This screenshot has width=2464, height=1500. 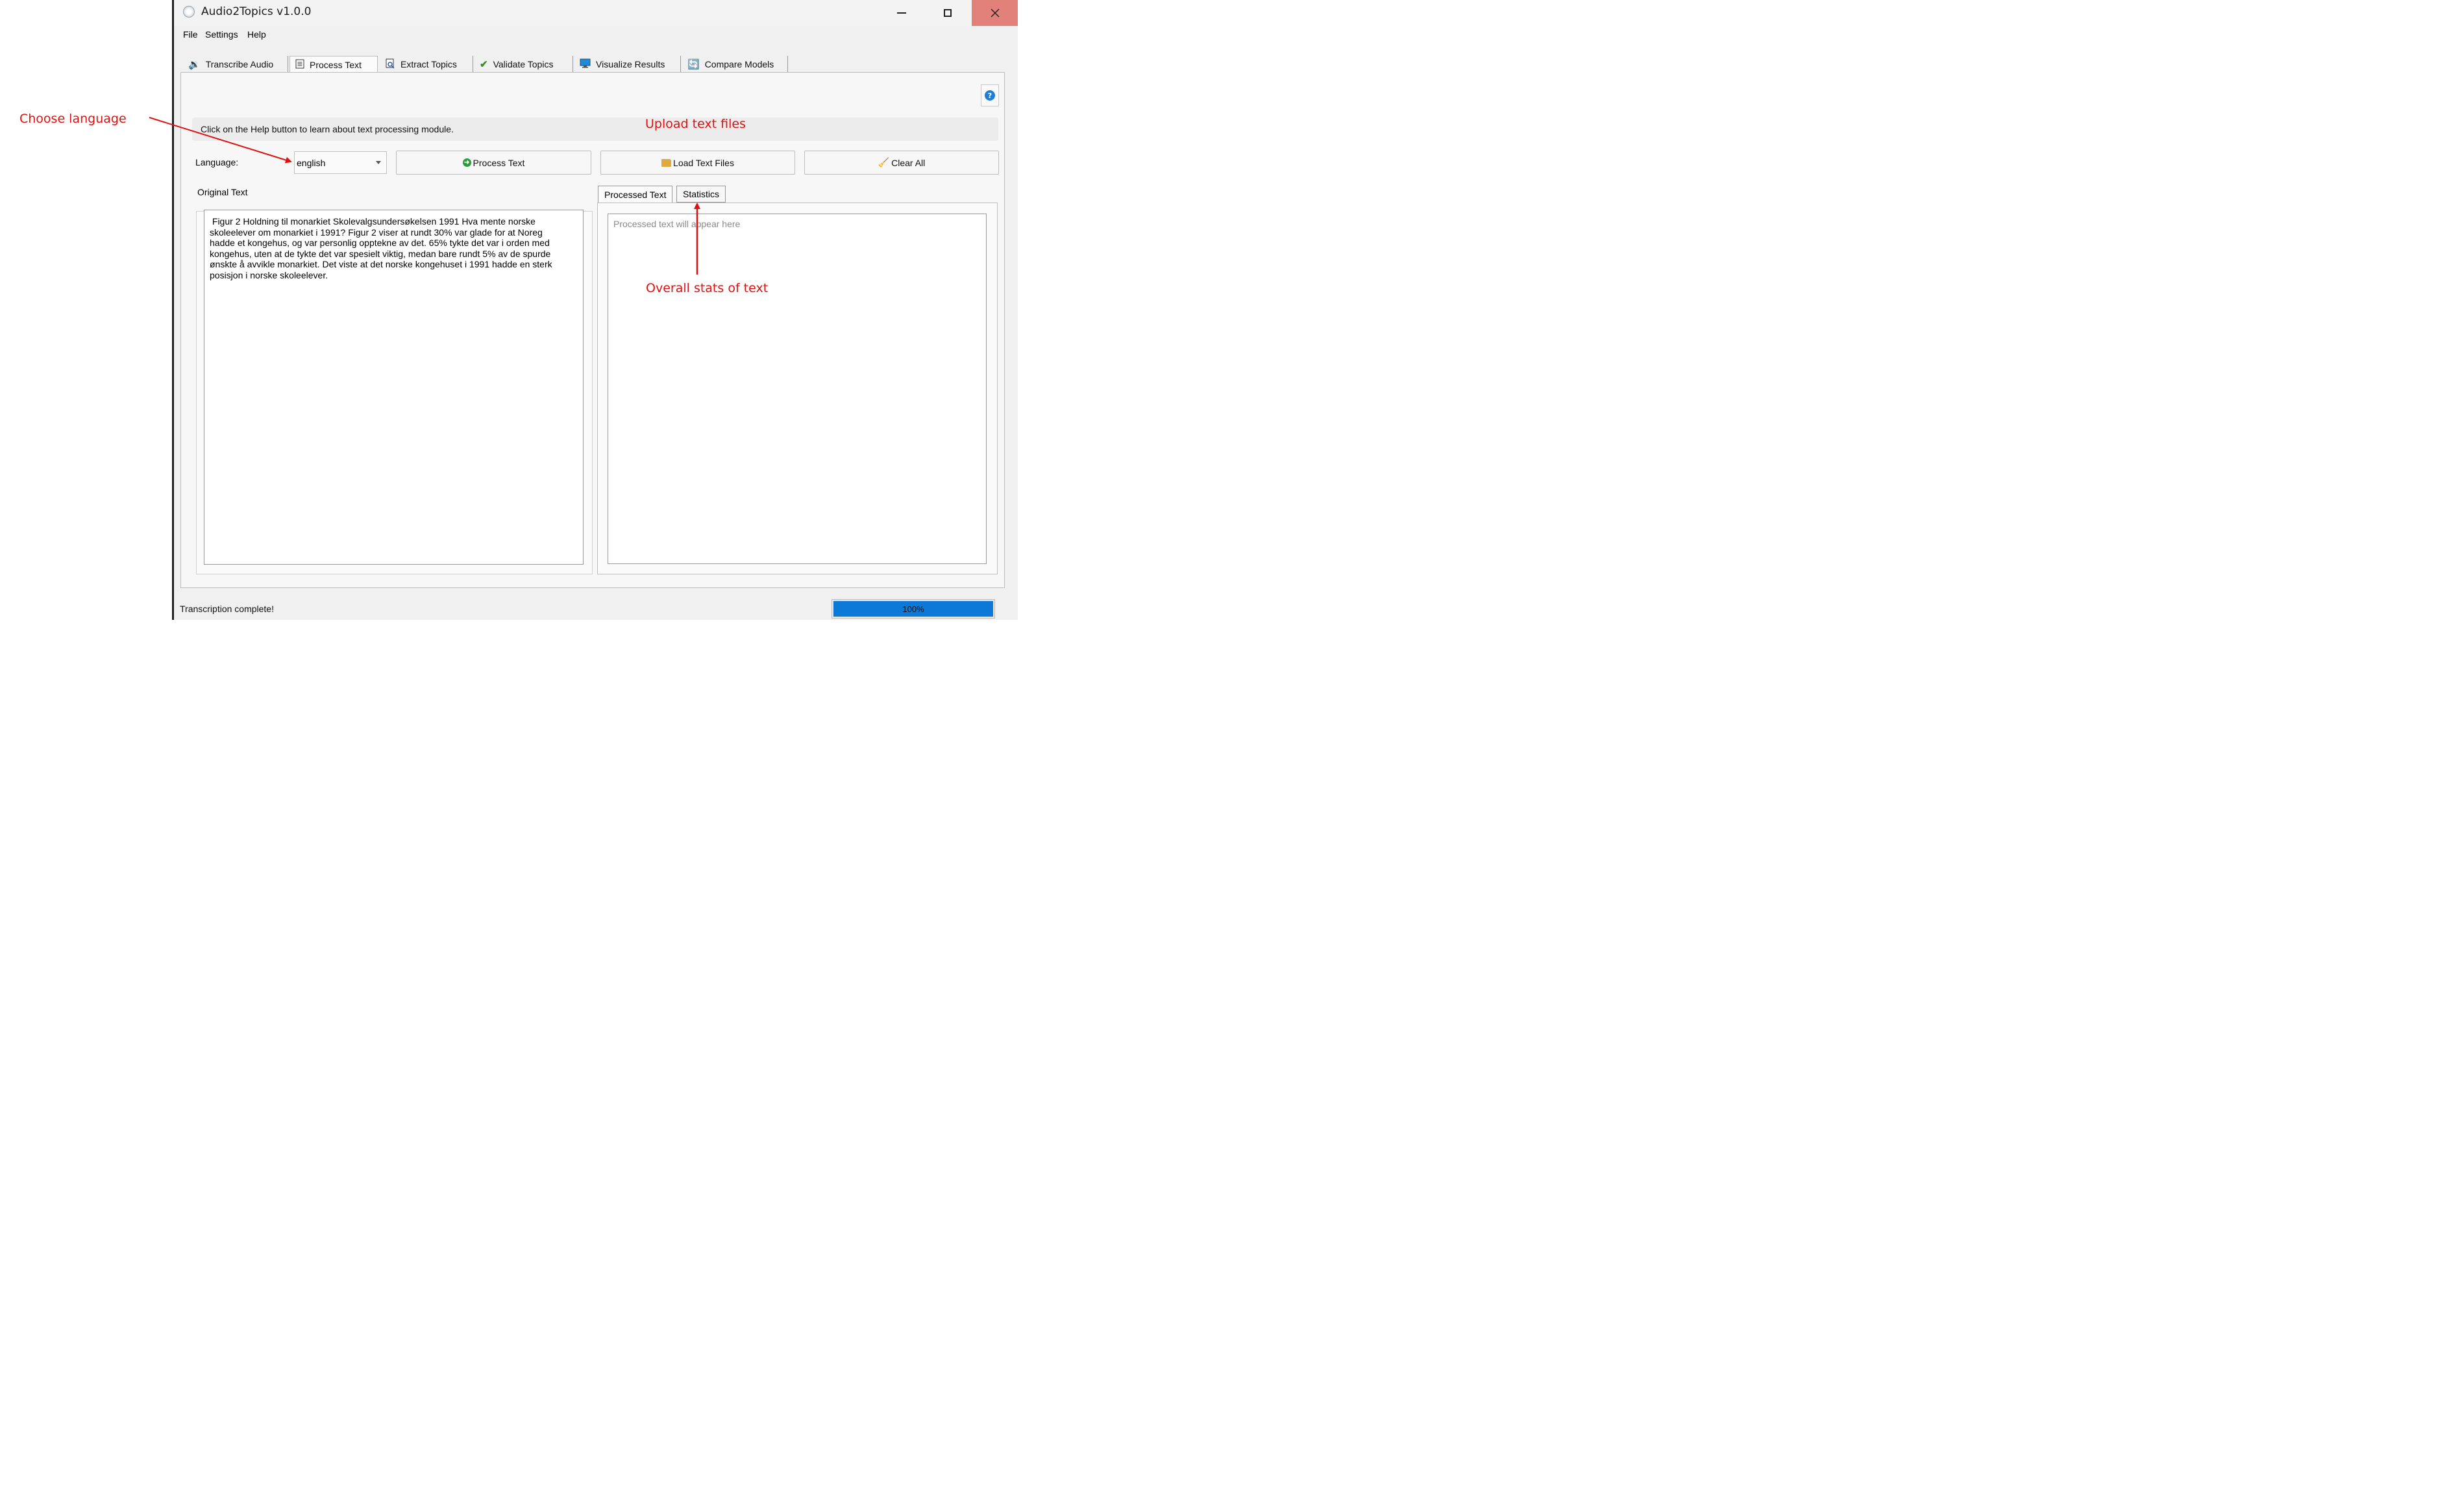 What do you see at coordinates (424, 196) in the screenshot?
I see `annotation-arrows` at bounding box center [424, 196].